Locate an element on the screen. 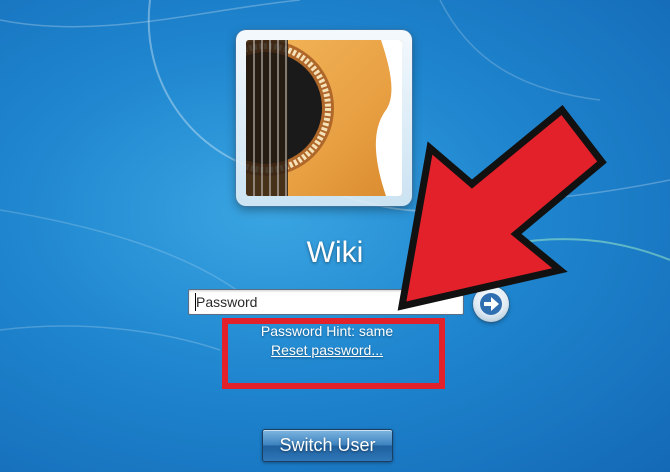  pointer-arrow-icon is located at coordinates (502, 208).